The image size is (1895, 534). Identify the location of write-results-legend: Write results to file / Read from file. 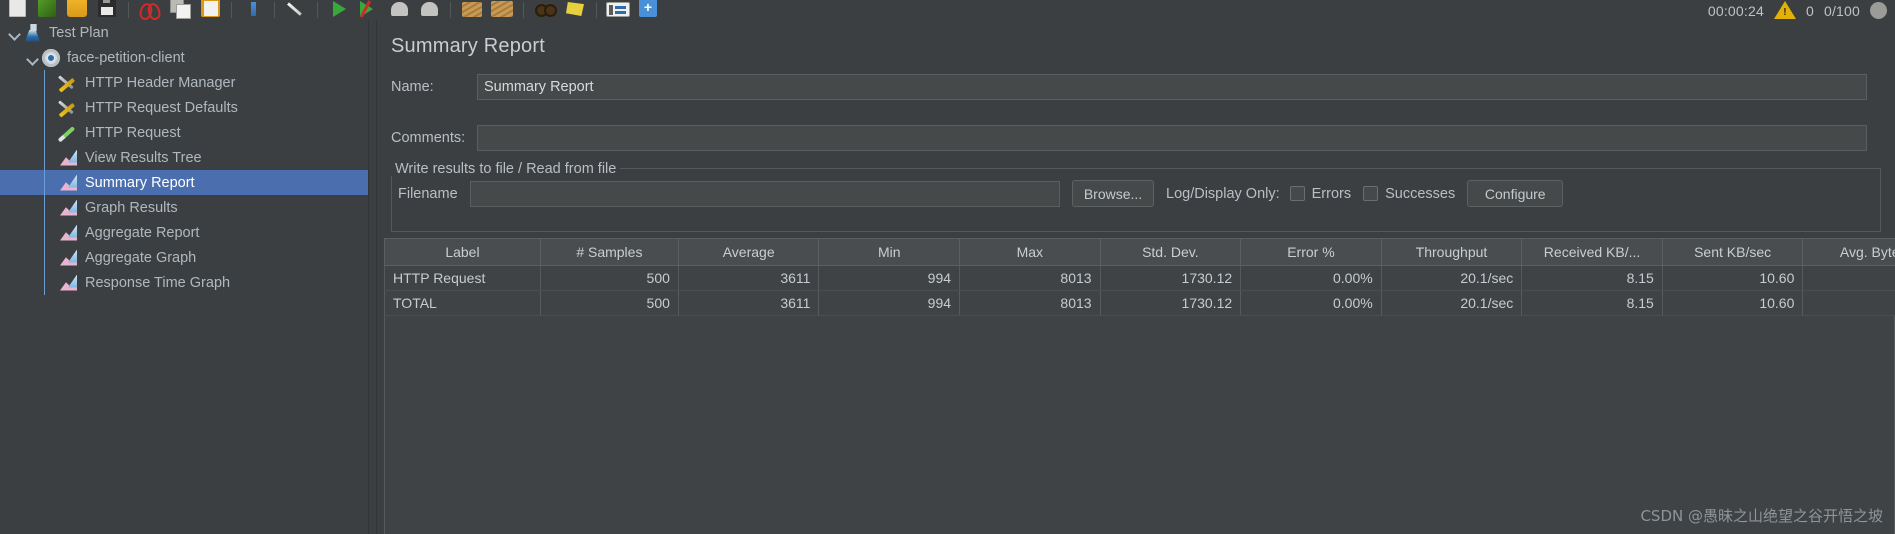
(506, 169).